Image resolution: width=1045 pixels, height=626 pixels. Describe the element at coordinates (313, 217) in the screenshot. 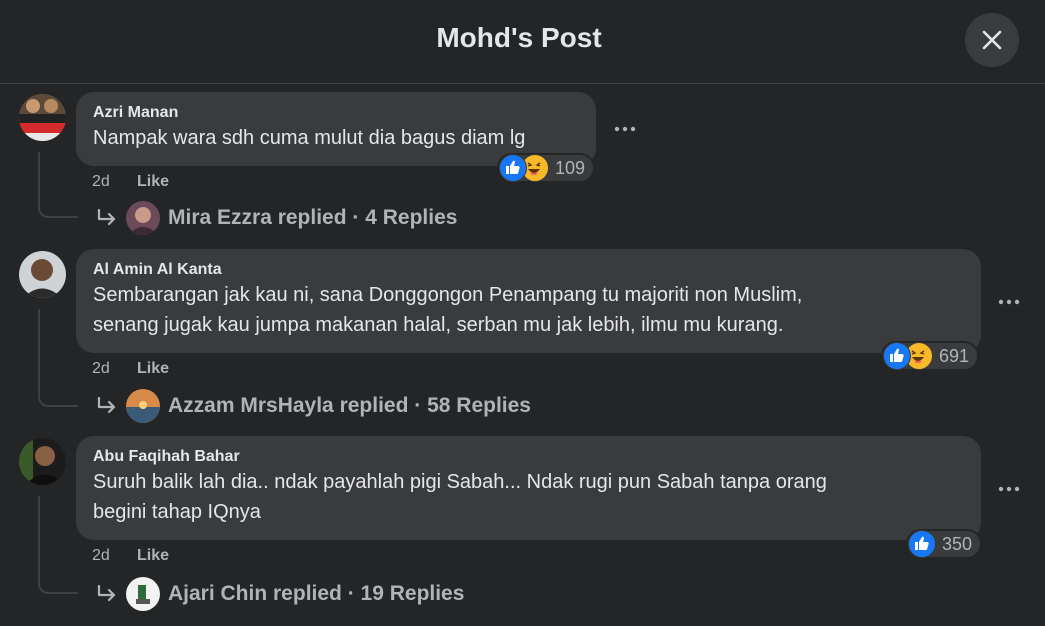

I see `reply-summary: Mira Ezzra replied · 4 Replies` at that location.